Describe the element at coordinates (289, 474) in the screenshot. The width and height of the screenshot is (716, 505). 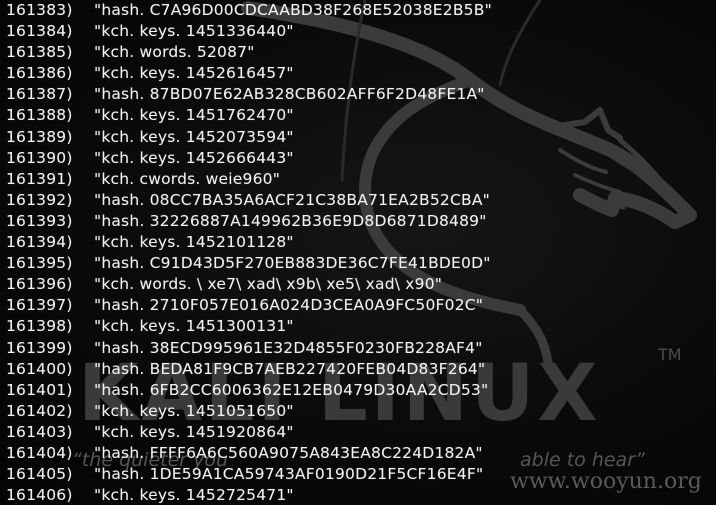
I see `line-value: "hash. 1DE59A1CA59743AF0190D21F5CF16E4F"` at that location.